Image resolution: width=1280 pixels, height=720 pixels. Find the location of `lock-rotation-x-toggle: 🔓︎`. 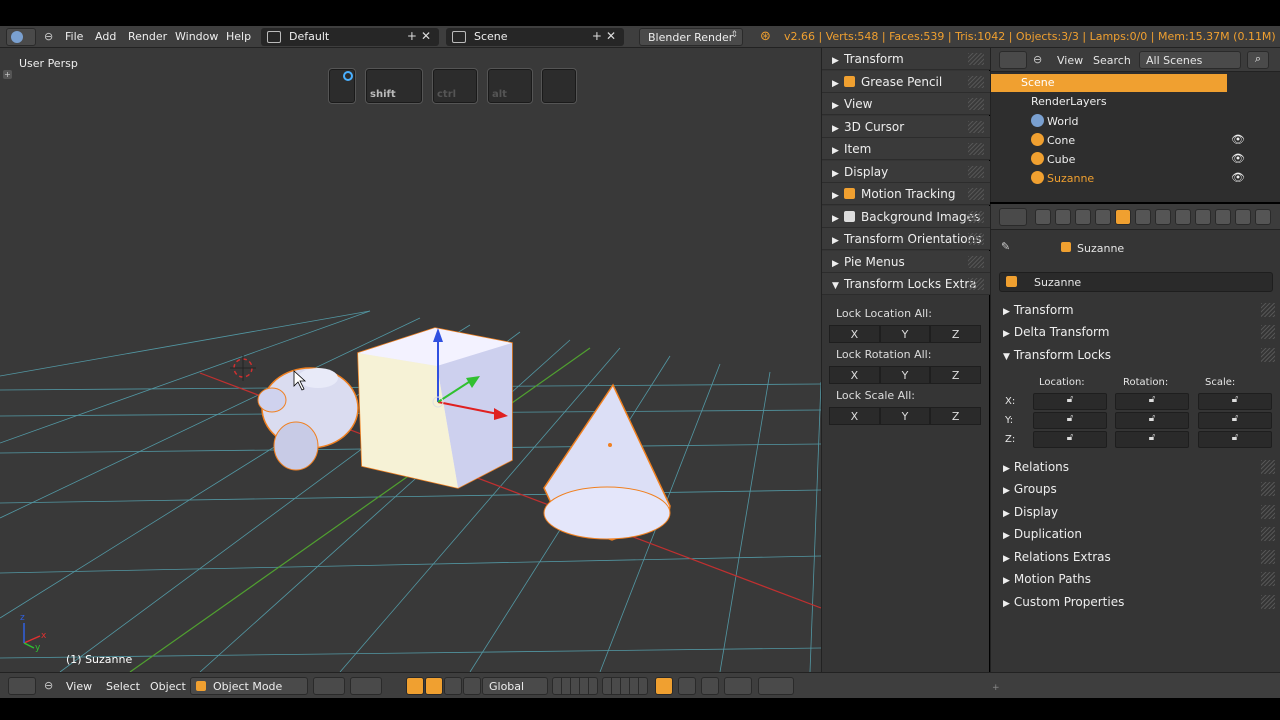

lock-rotation-x-toggle: 🔓︎ is located at coordinates (1152, 401).